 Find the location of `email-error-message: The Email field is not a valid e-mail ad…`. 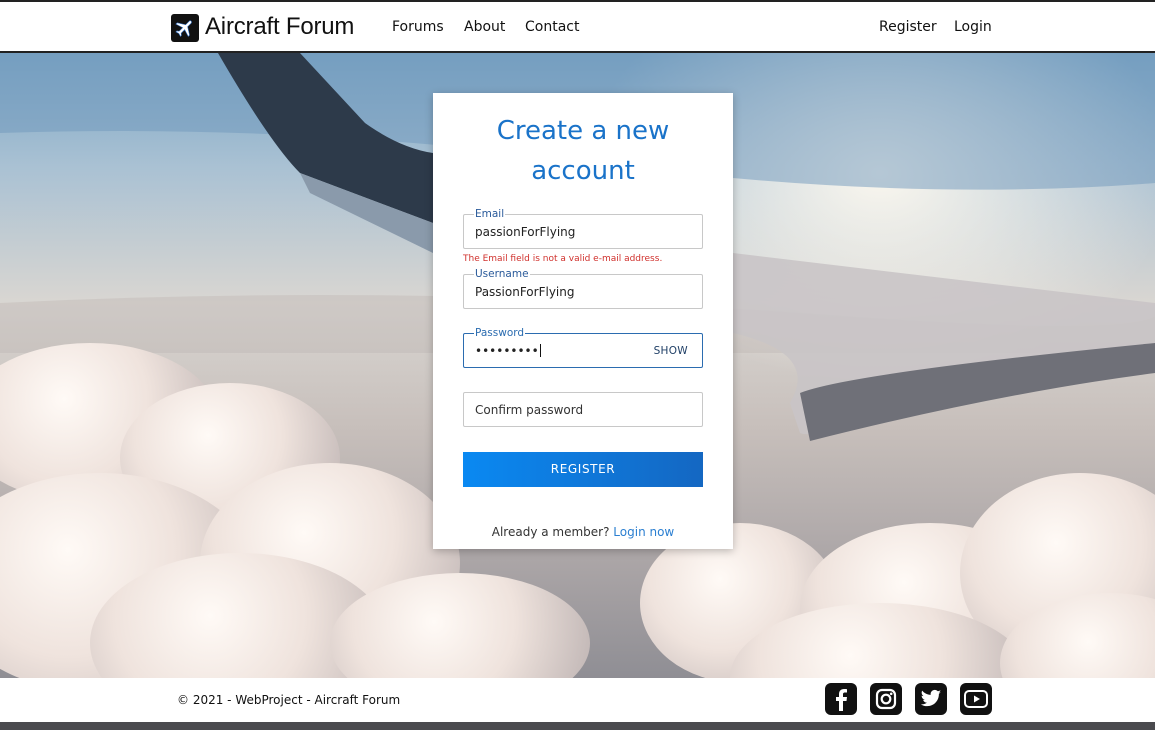

email-error-message: The Email field is not a valid e-mail ad… is located at coordinates (563, 259).